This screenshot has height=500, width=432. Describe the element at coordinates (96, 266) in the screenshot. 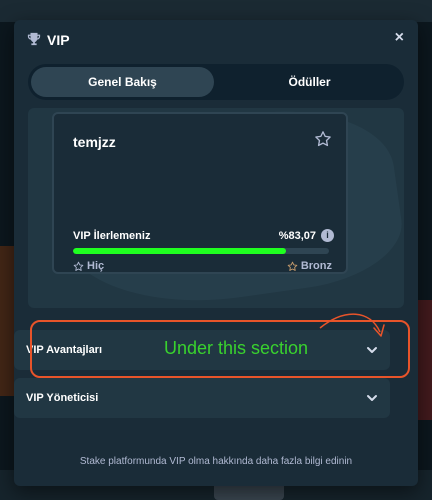

I see `tier-from-label: Hiç` at that location.